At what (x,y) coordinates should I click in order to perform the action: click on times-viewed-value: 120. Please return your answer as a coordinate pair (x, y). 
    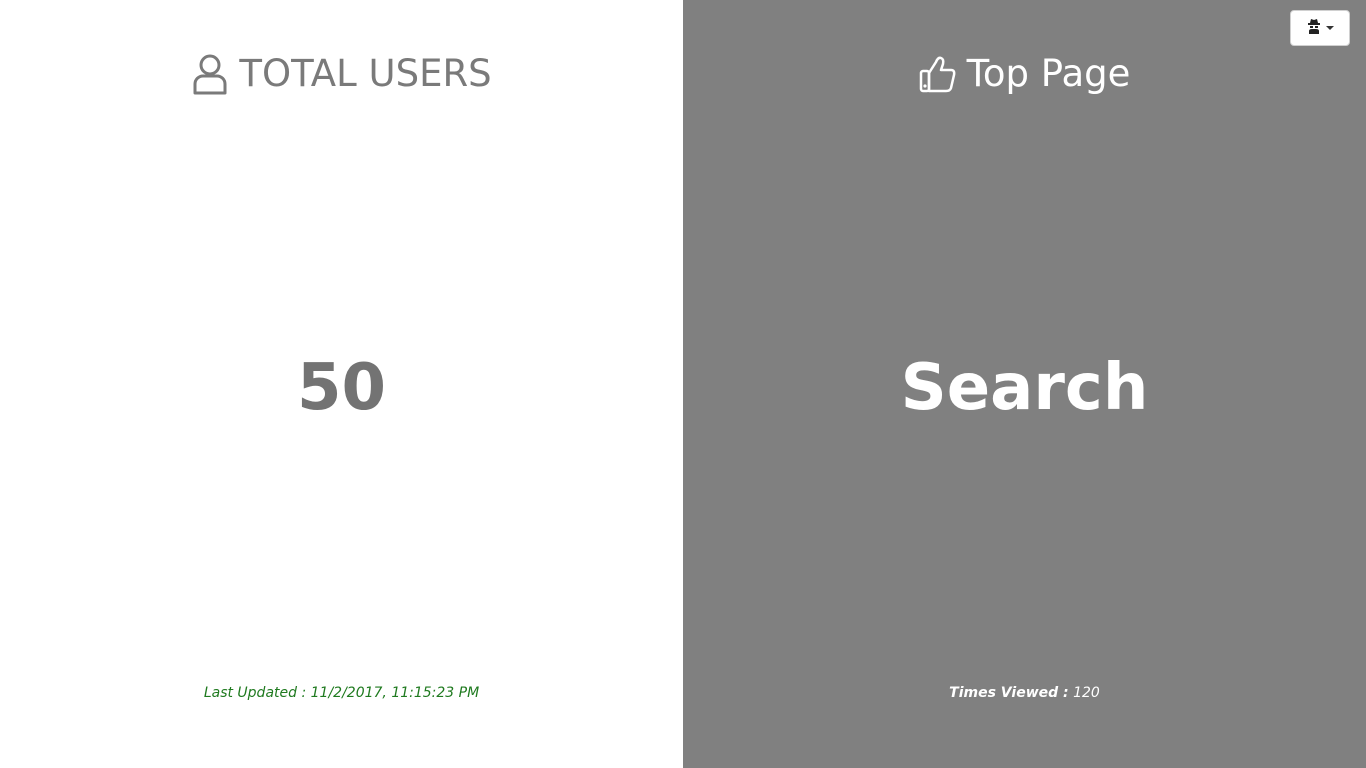
    Looking at the image, I should click on (1086, 693).